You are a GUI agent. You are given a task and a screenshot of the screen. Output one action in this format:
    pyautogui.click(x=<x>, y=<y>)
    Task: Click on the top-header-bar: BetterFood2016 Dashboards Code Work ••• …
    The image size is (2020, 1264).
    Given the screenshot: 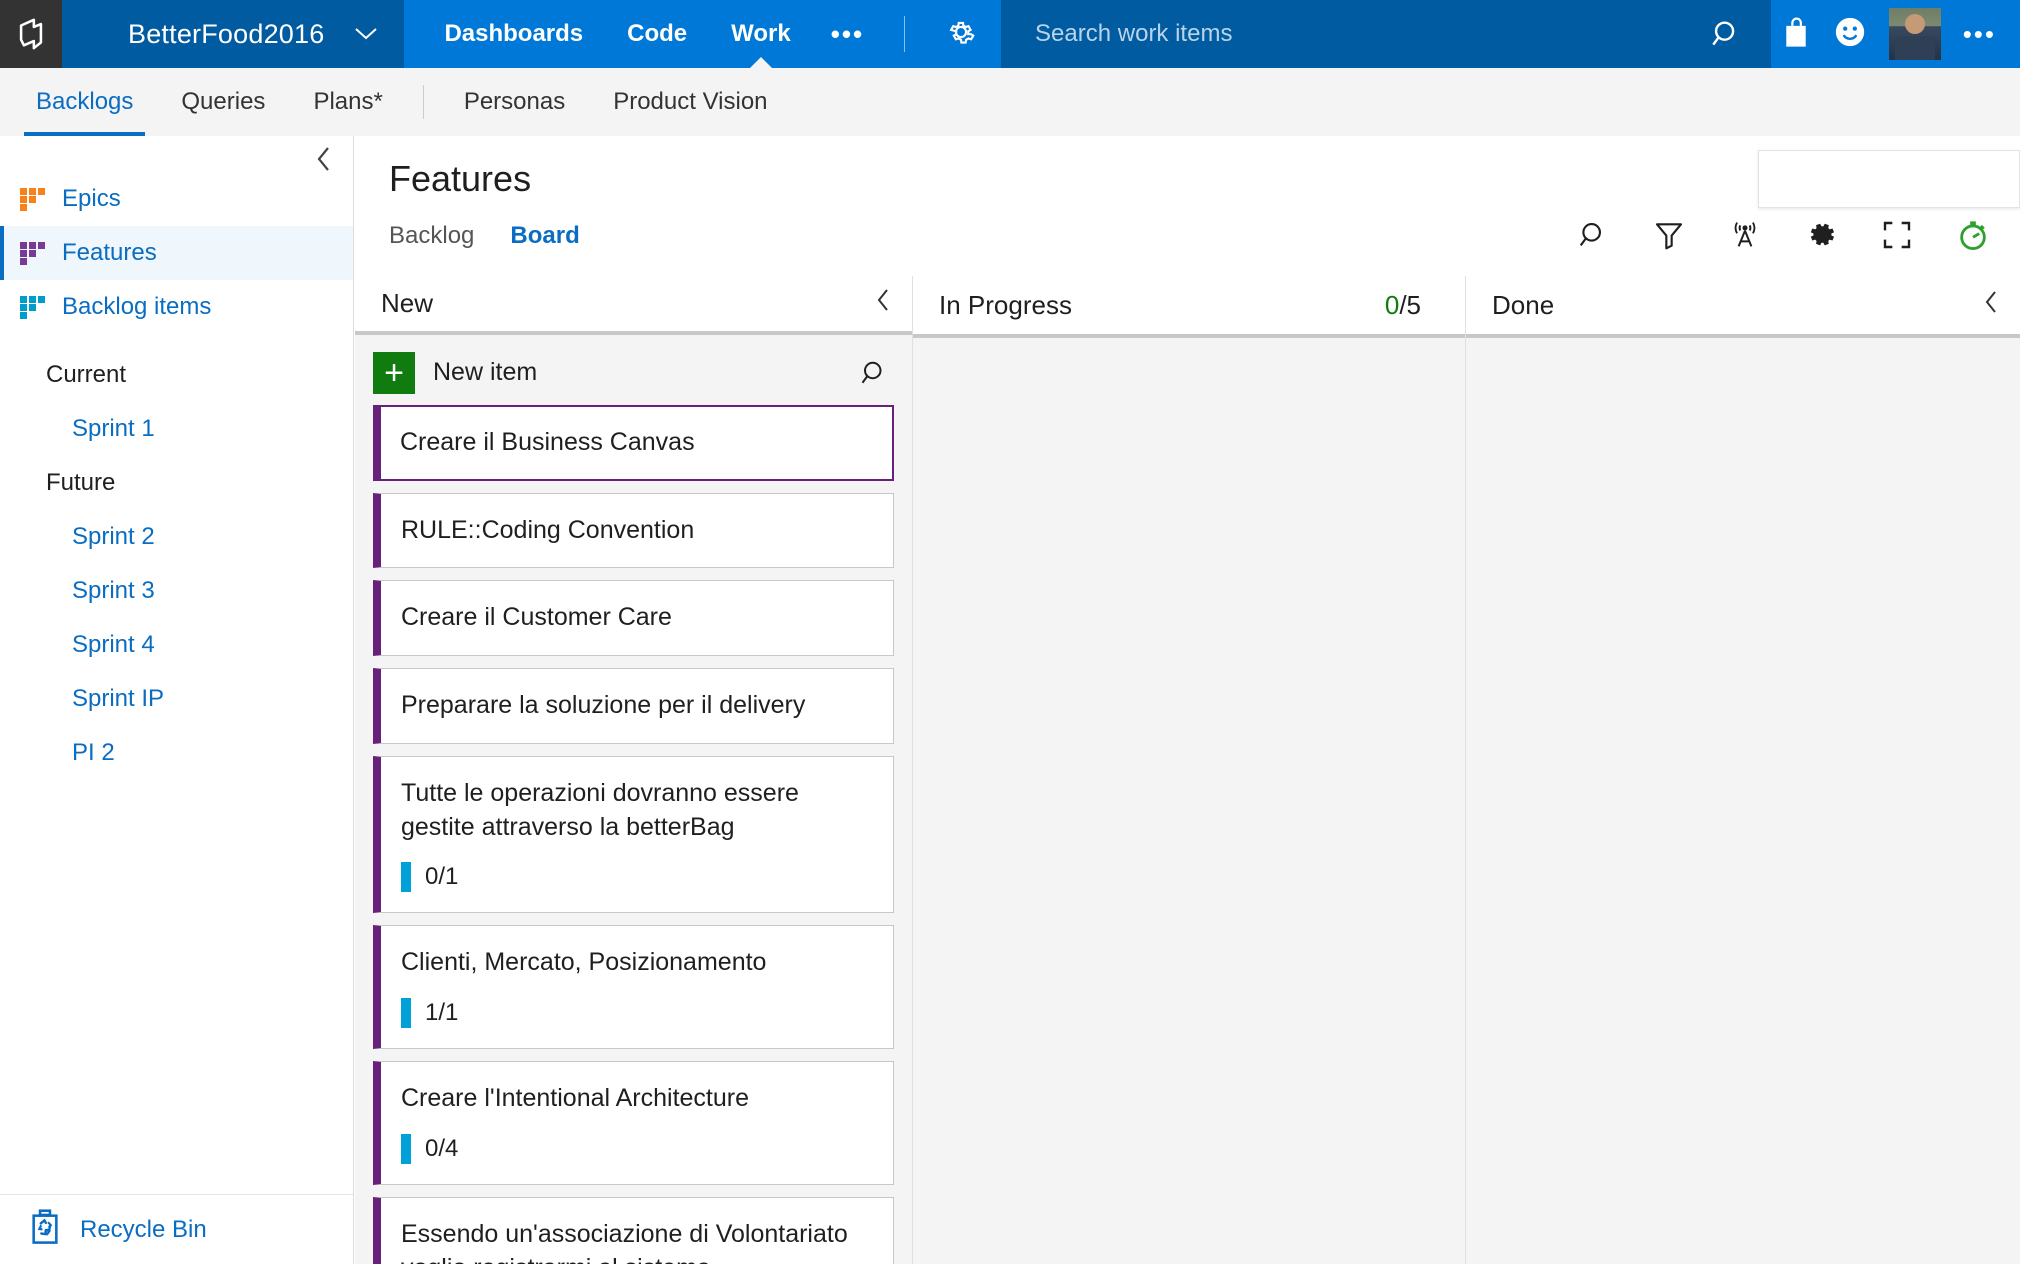 What is the action you would take?
    pyautogui.click(x=1010, y=34)
    